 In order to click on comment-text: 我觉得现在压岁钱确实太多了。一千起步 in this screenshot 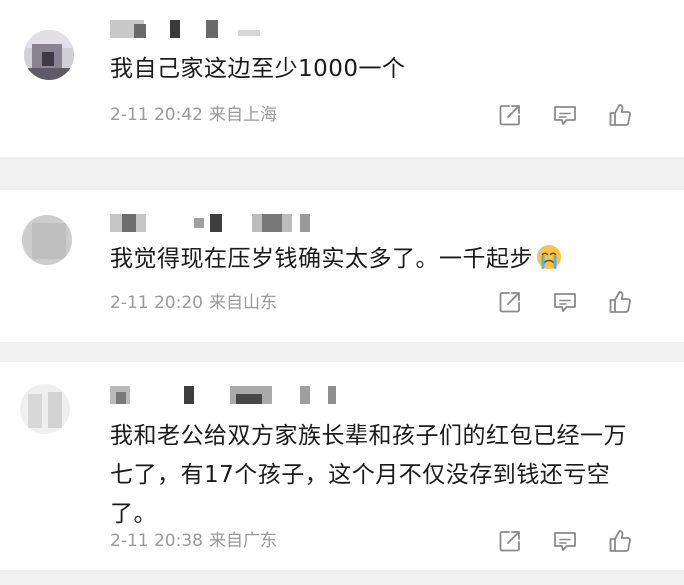, I will do `click(382, 259)`.